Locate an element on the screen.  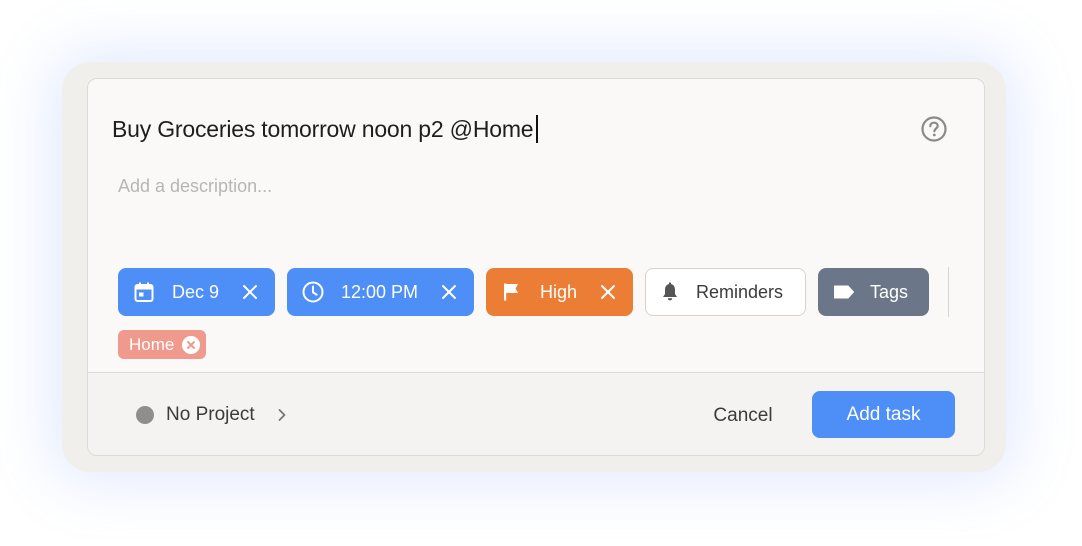
time-chip: 12:00 PM is located at coordinates (380, 292).